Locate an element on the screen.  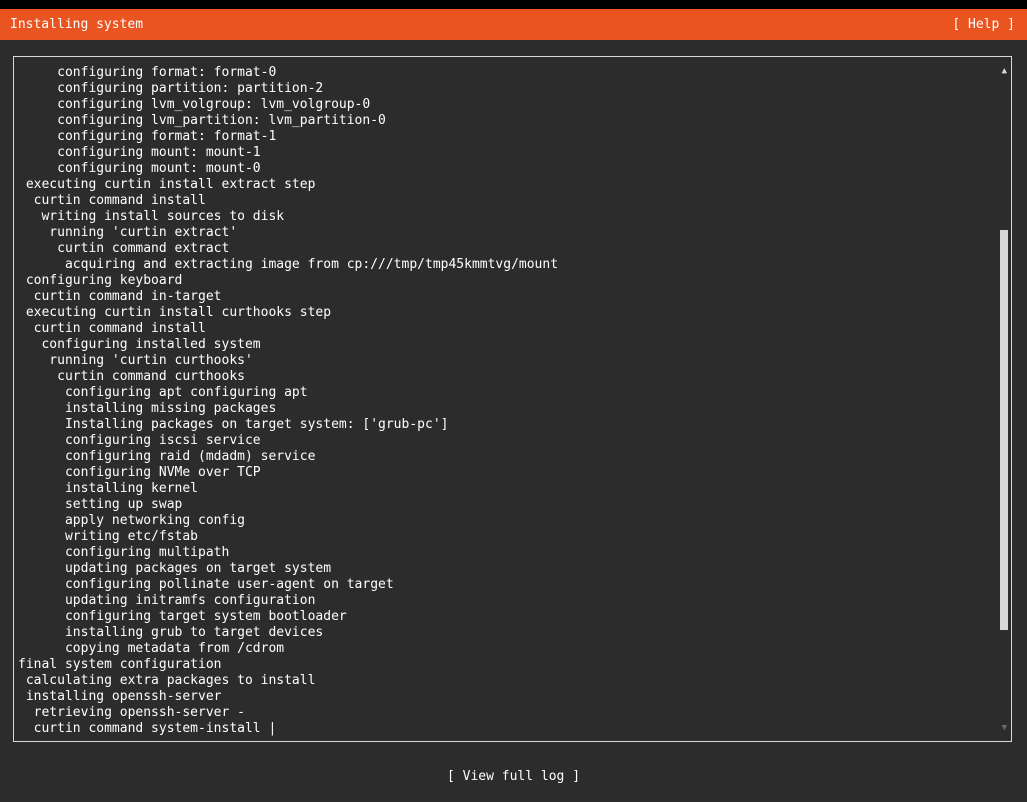
log-line: configuring target system bootloader is located at coordinates (182, 616).